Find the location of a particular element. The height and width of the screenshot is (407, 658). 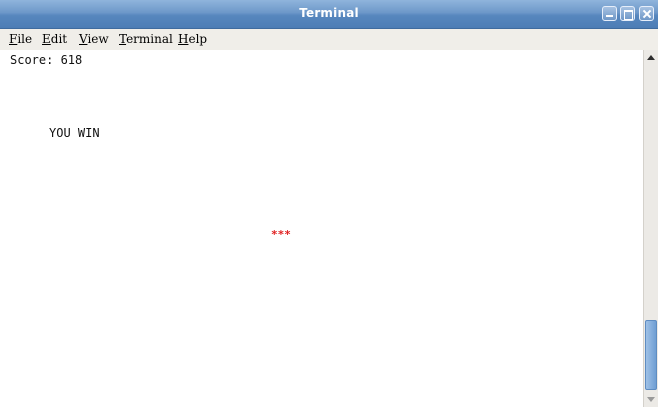

menu-view: View is located at coordinates (94, 39).